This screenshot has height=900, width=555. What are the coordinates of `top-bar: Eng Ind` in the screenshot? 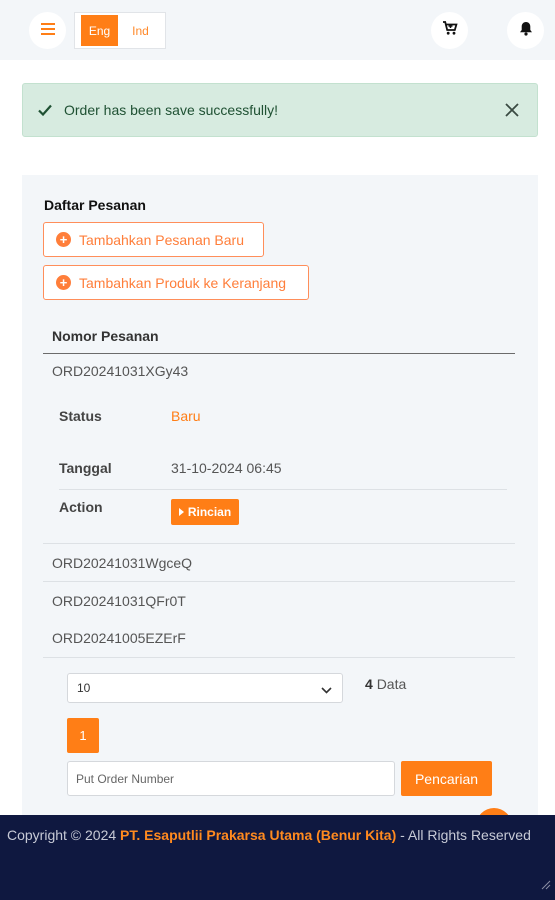 It's located at (277, 30).